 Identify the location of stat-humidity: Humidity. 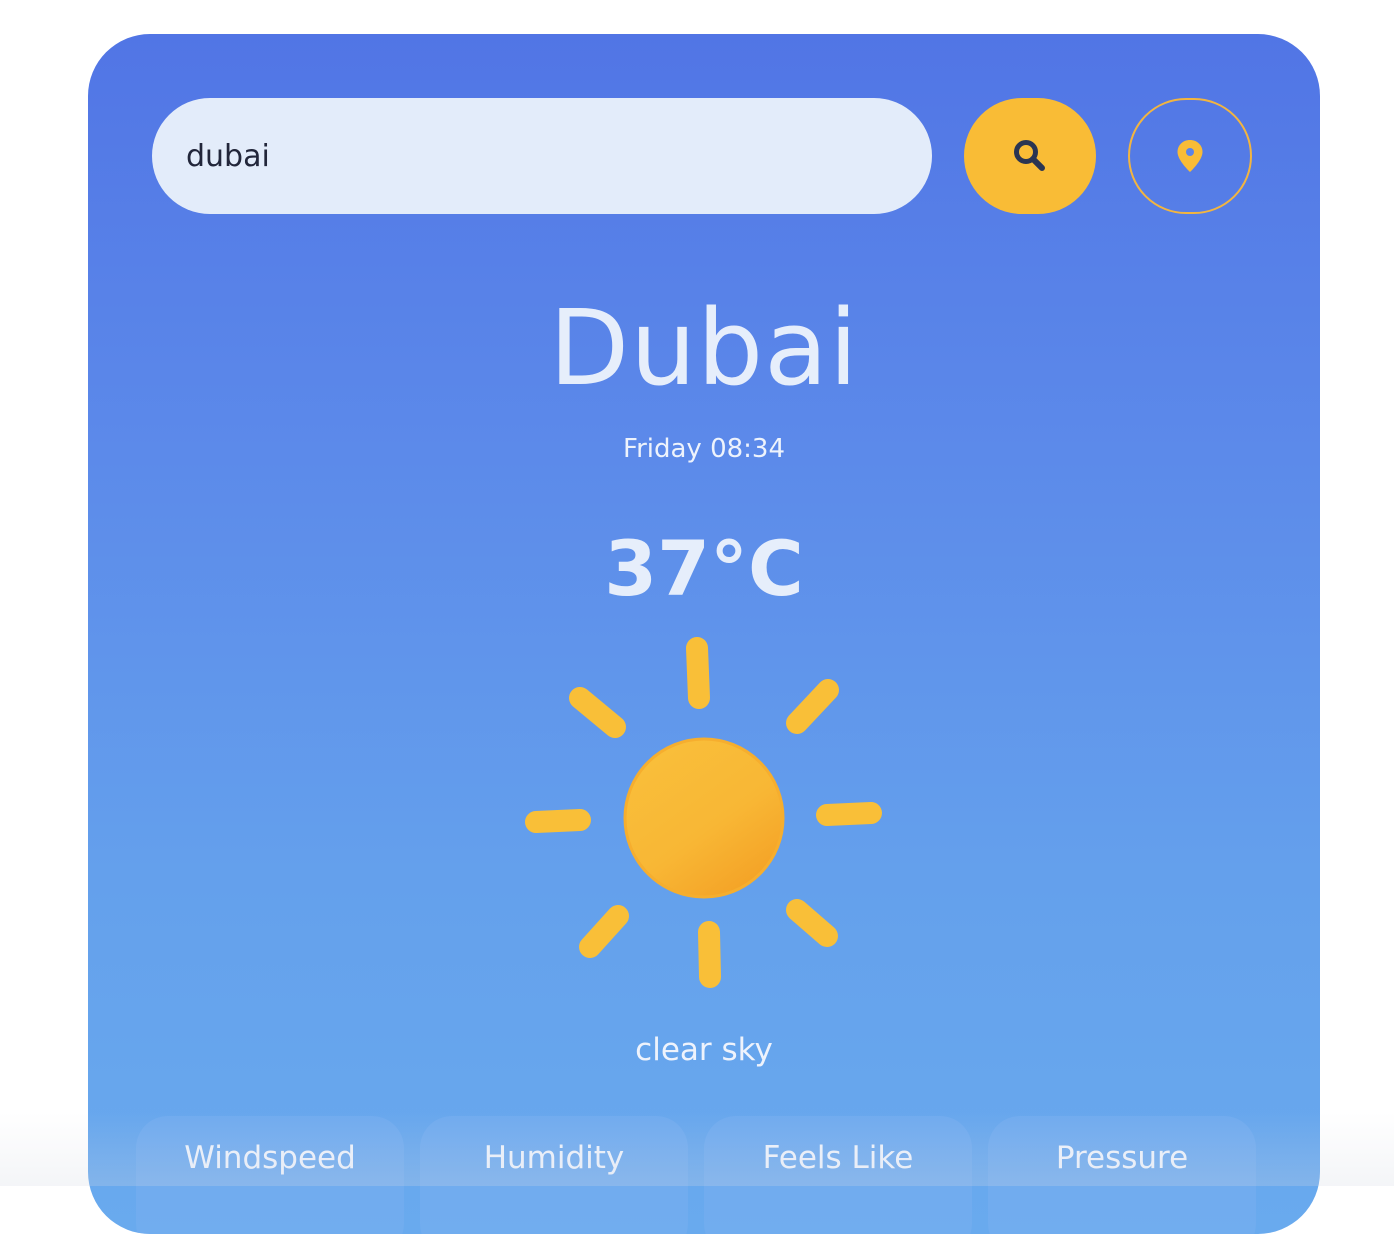
(554, 1175).